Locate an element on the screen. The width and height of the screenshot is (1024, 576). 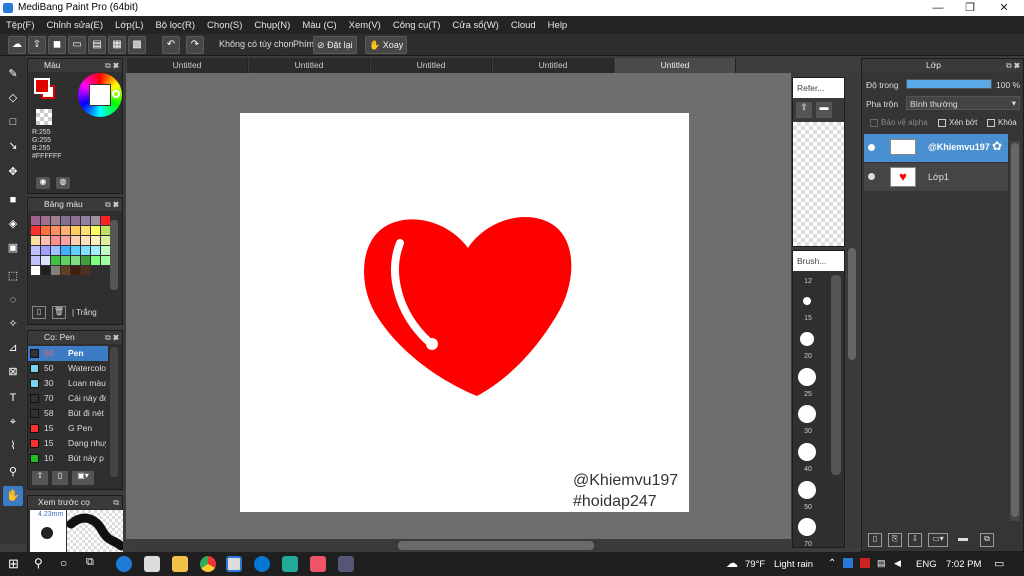
chevron-up-icon: ⌃ is located at coordinates (832, 563).